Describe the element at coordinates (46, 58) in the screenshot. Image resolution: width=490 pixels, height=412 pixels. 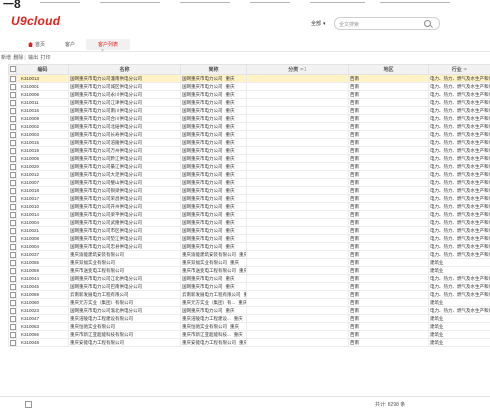
I see `print-button: 打印` at that location.